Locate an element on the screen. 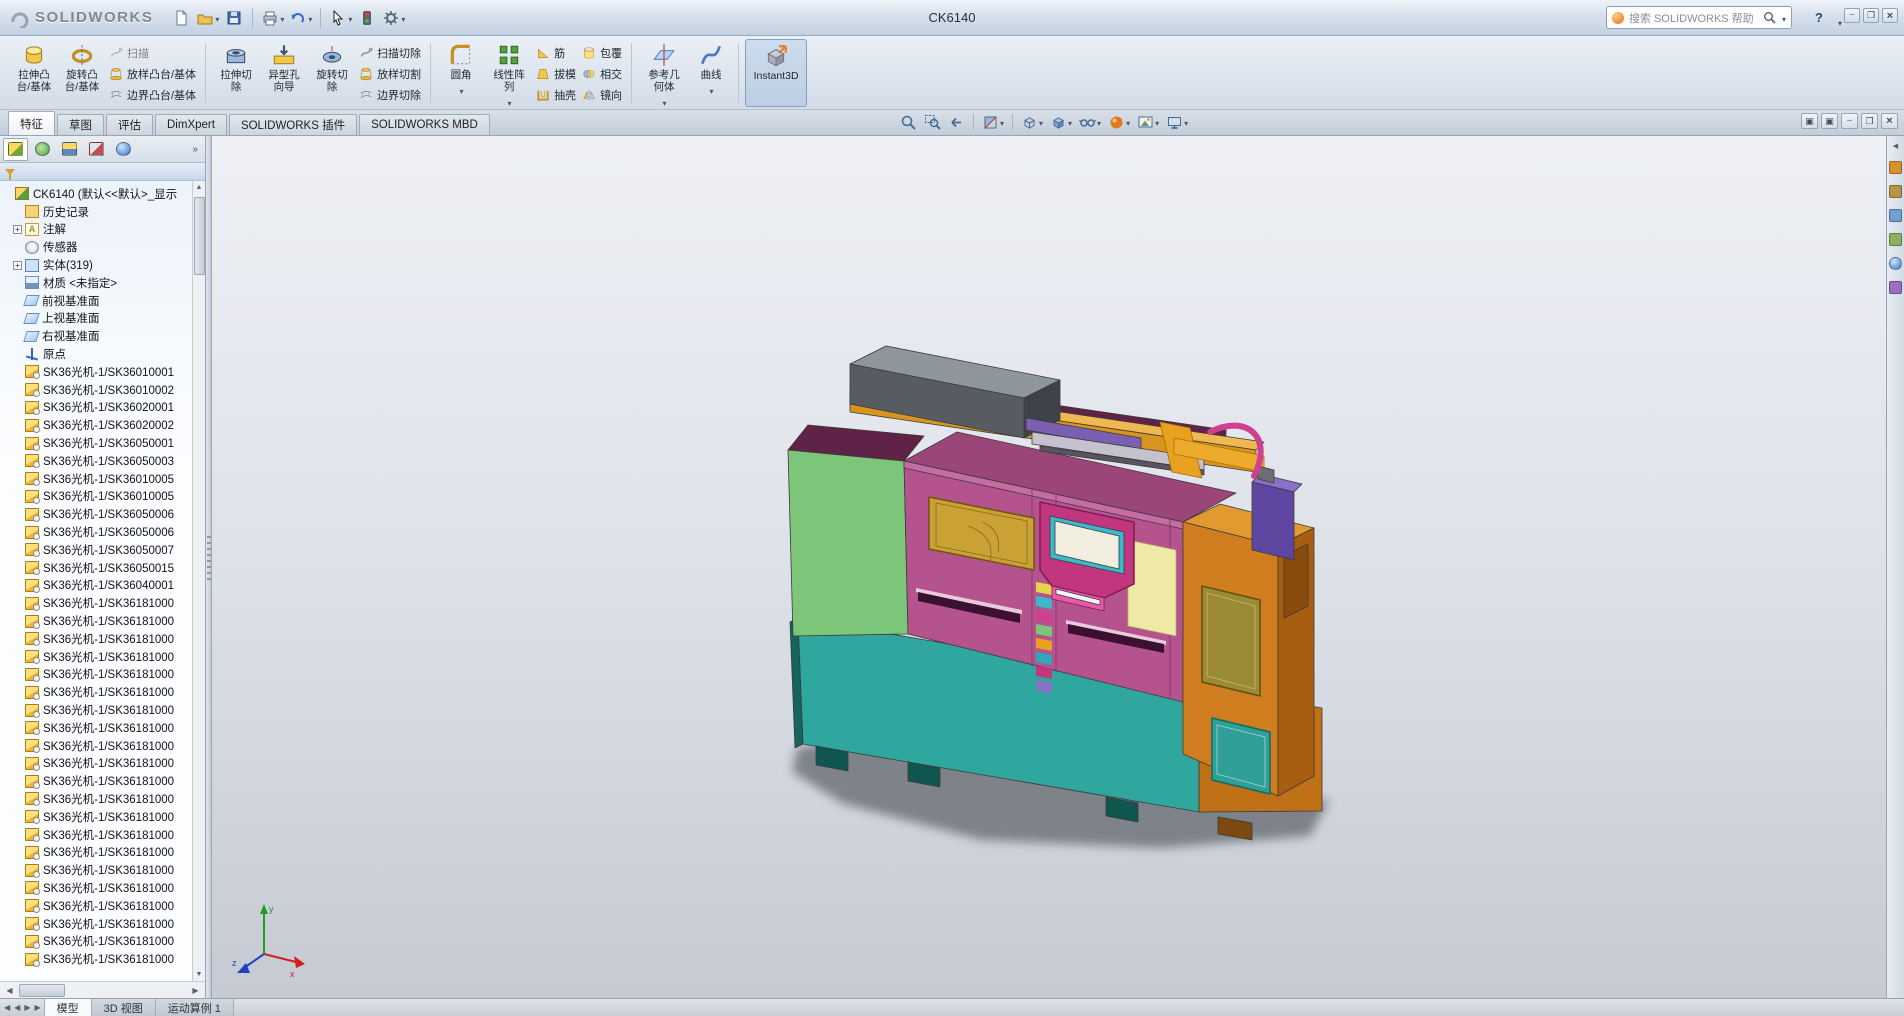  linear-pattern-button: 线性阵 列 is located at coordinates (509, 73).